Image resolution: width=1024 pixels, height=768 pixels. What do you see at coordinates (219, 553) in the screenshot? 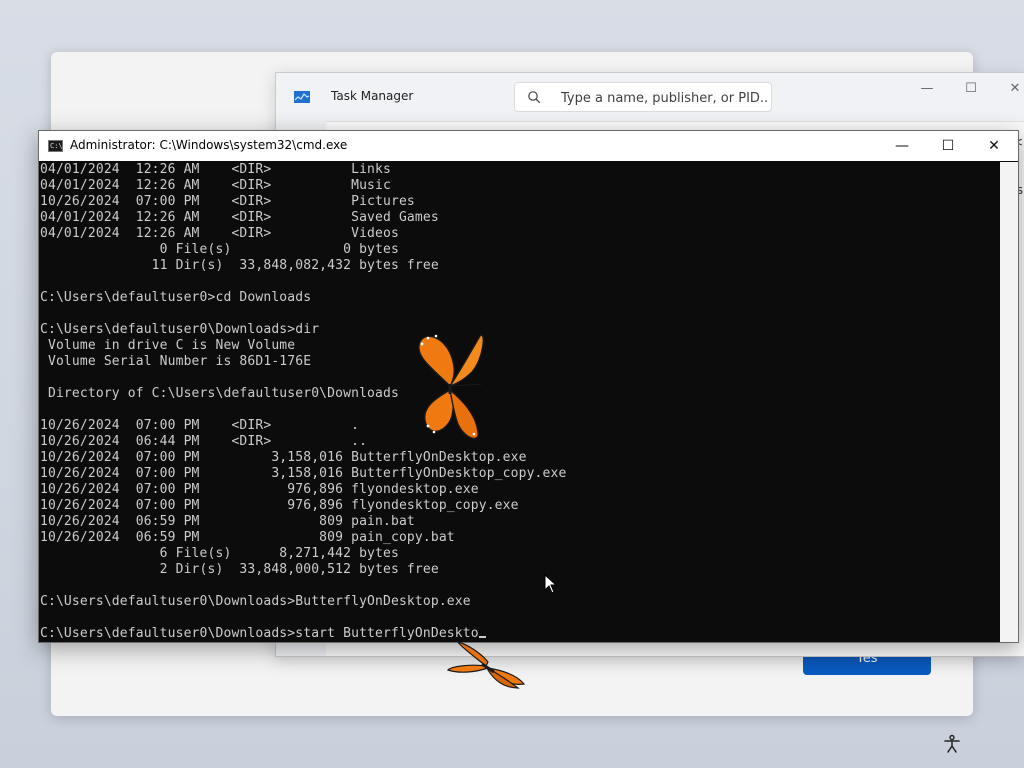
I see `console-line: 6 File(s) 8,271,442 bytes` at bounding box center [219, 553].